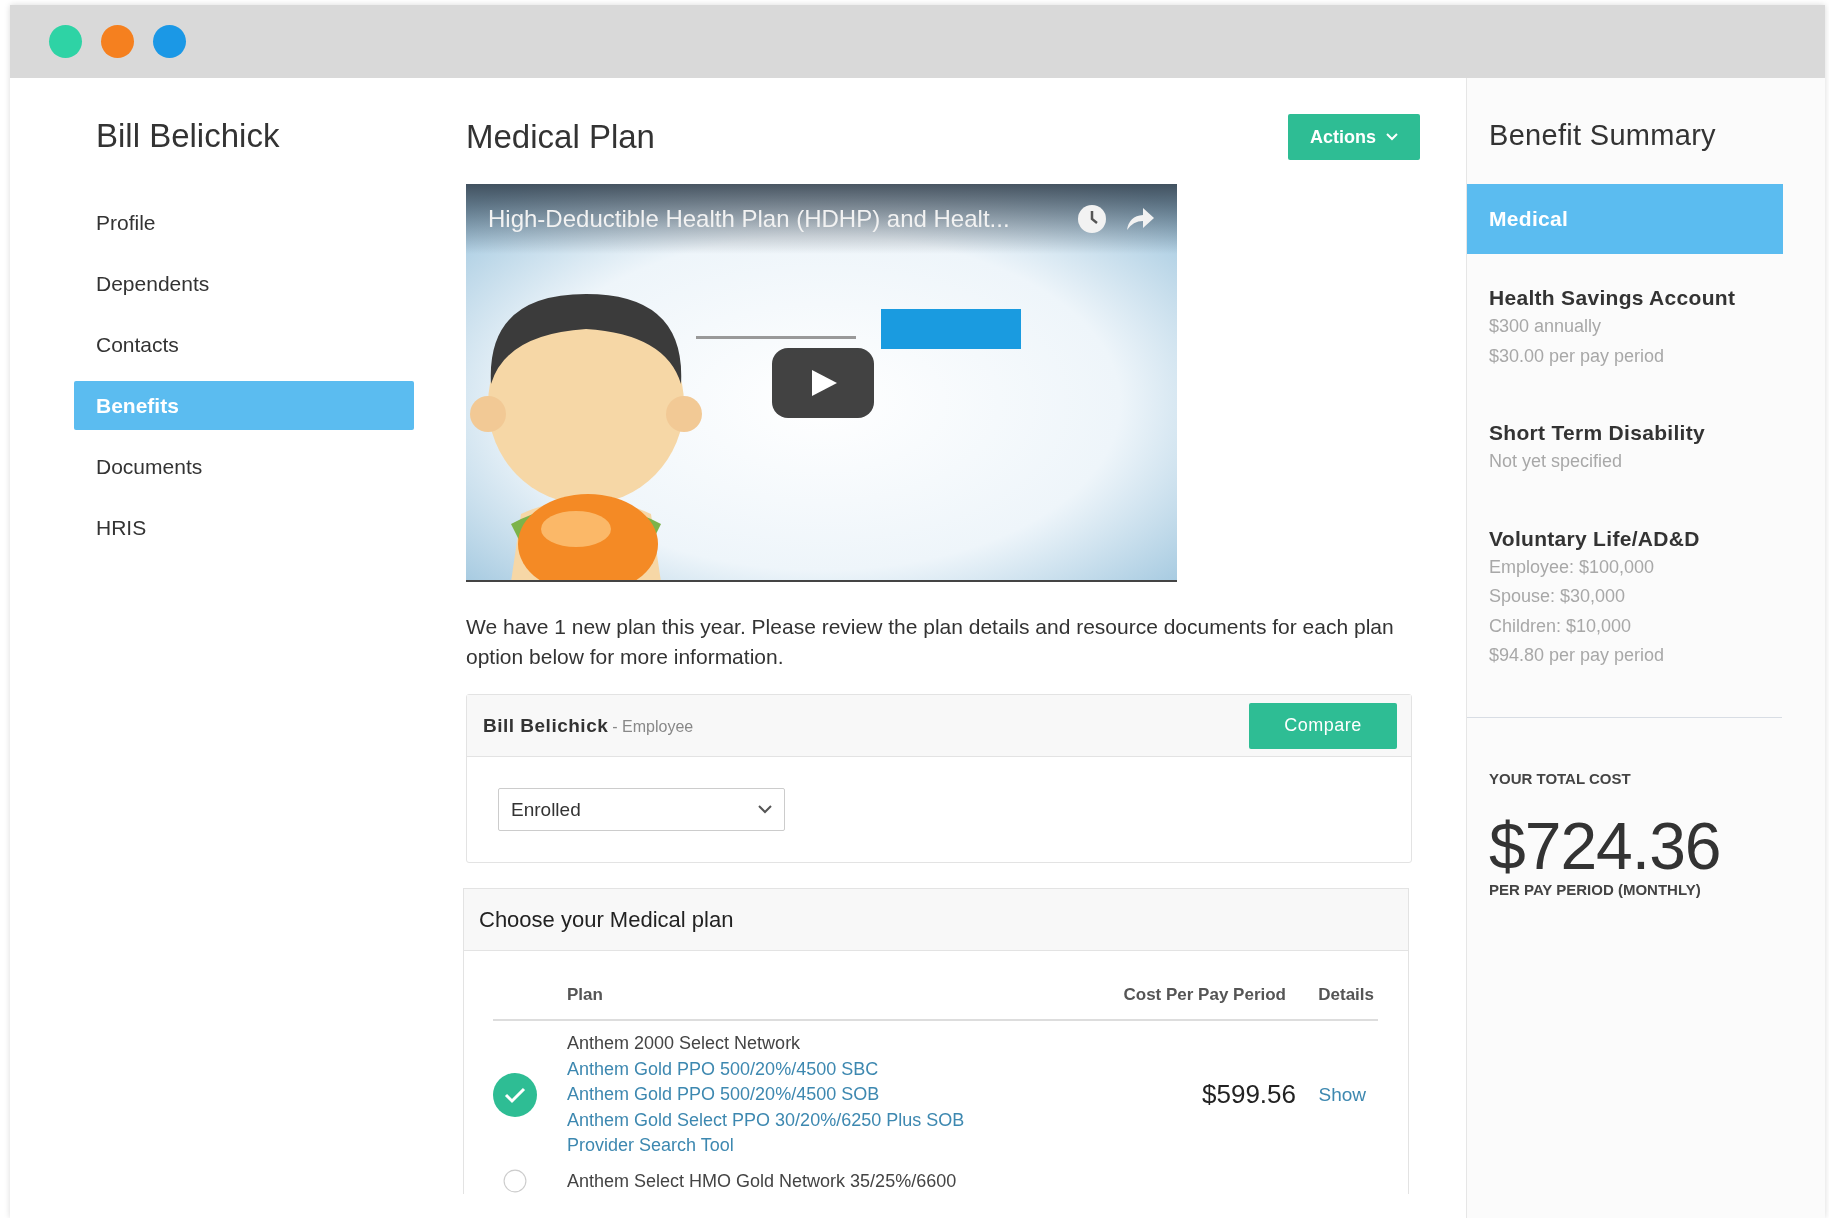 The image size is (1829, 1218). Describe the element at coordinates (823, 383) in the screenshot. I see `play-button` at that location.